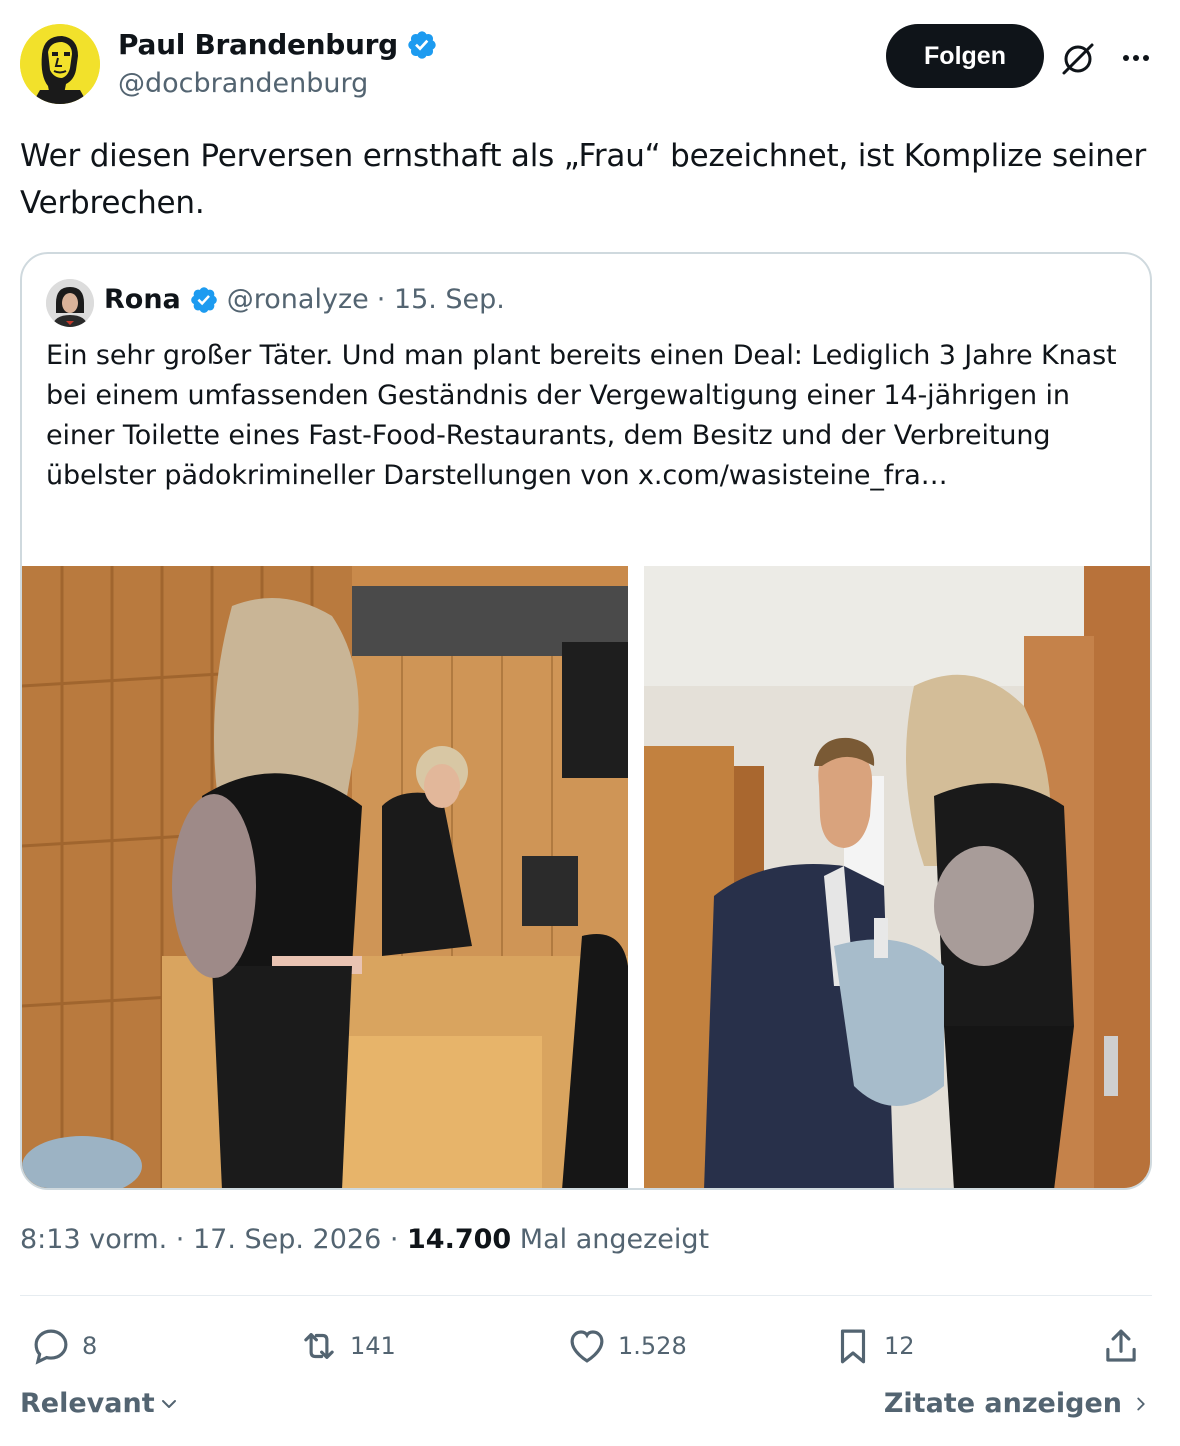  I want to click on reply-button: 8, so click(63, 1346).